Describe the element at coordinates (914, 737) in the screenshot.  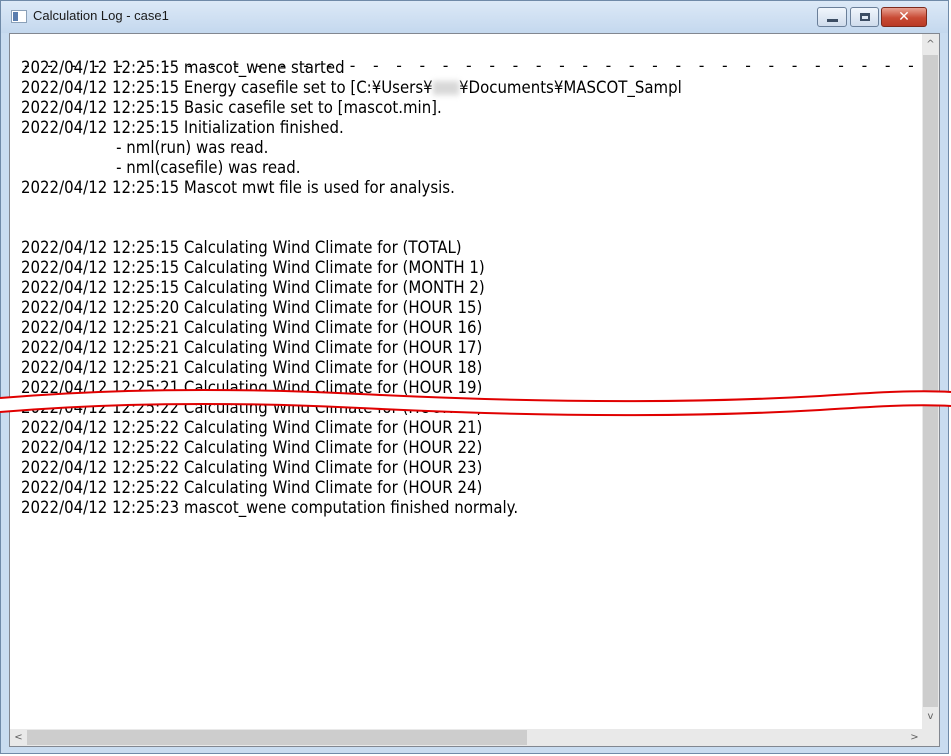
I see `scroll-right-arrow-icon: >` at that location.